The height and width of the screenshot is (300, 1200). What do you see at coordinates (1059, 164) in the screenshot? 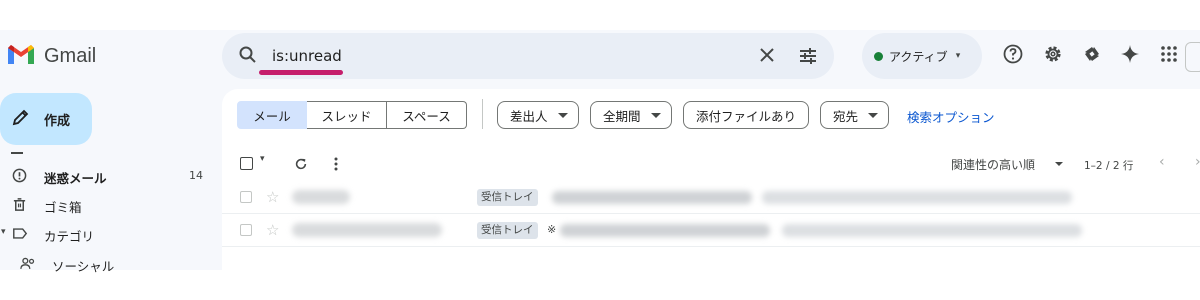
I see `sort-dropdown-icon` at bounding box center [1059, 164].